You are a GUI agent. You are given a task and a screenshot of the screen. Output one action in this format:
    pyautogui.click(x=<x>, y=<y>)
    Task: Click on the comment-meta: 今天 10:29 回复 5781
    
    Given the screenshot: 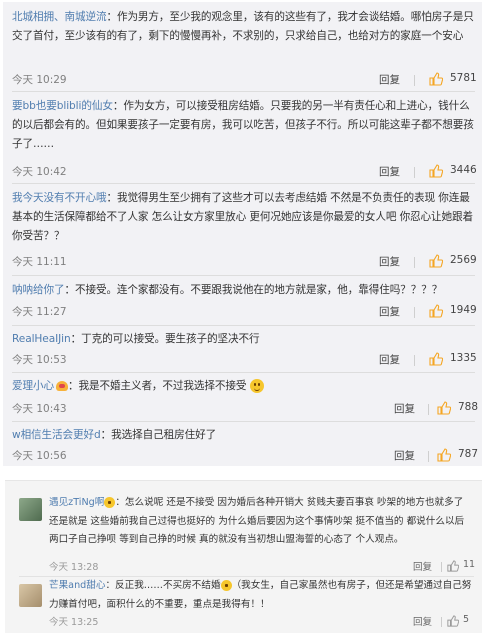 What is the action you would take?
    pyautogui.click(x=245, y=80)
    